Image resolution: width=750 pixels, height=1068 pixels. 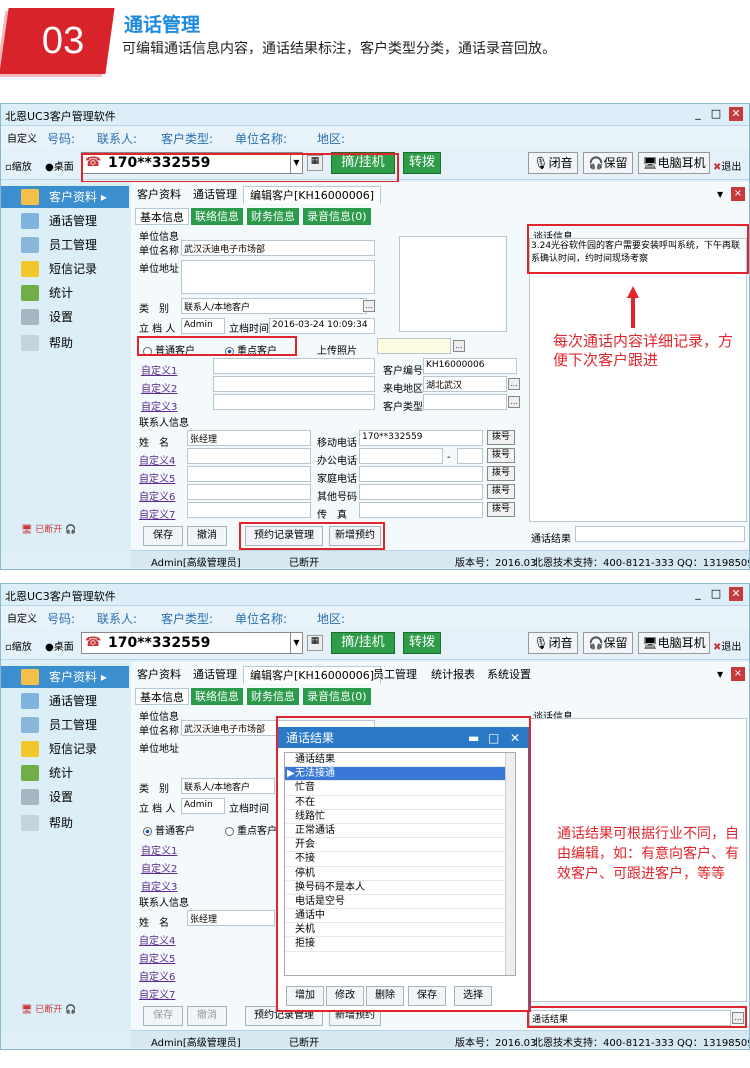 What do you see at coordinates (716, 594) in the screenshot?
I see `maximize-icon: □` at bounding box center [716, 594].